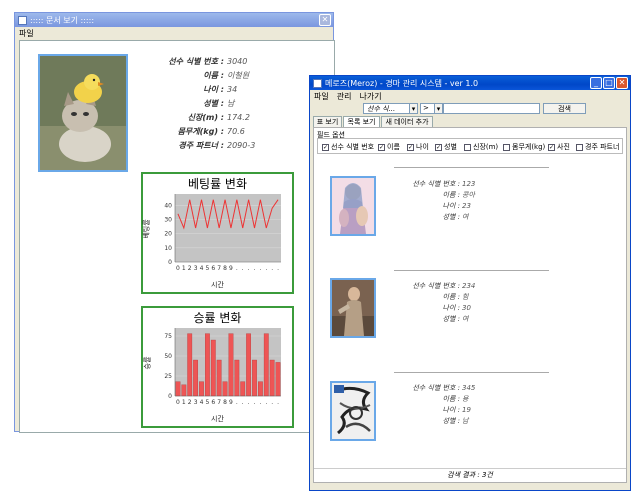 This screenshot has height=499, width=640. Describe the element at coordinates (184, 402) in the screenshot. I see `x-tick-label: 1` at that location.